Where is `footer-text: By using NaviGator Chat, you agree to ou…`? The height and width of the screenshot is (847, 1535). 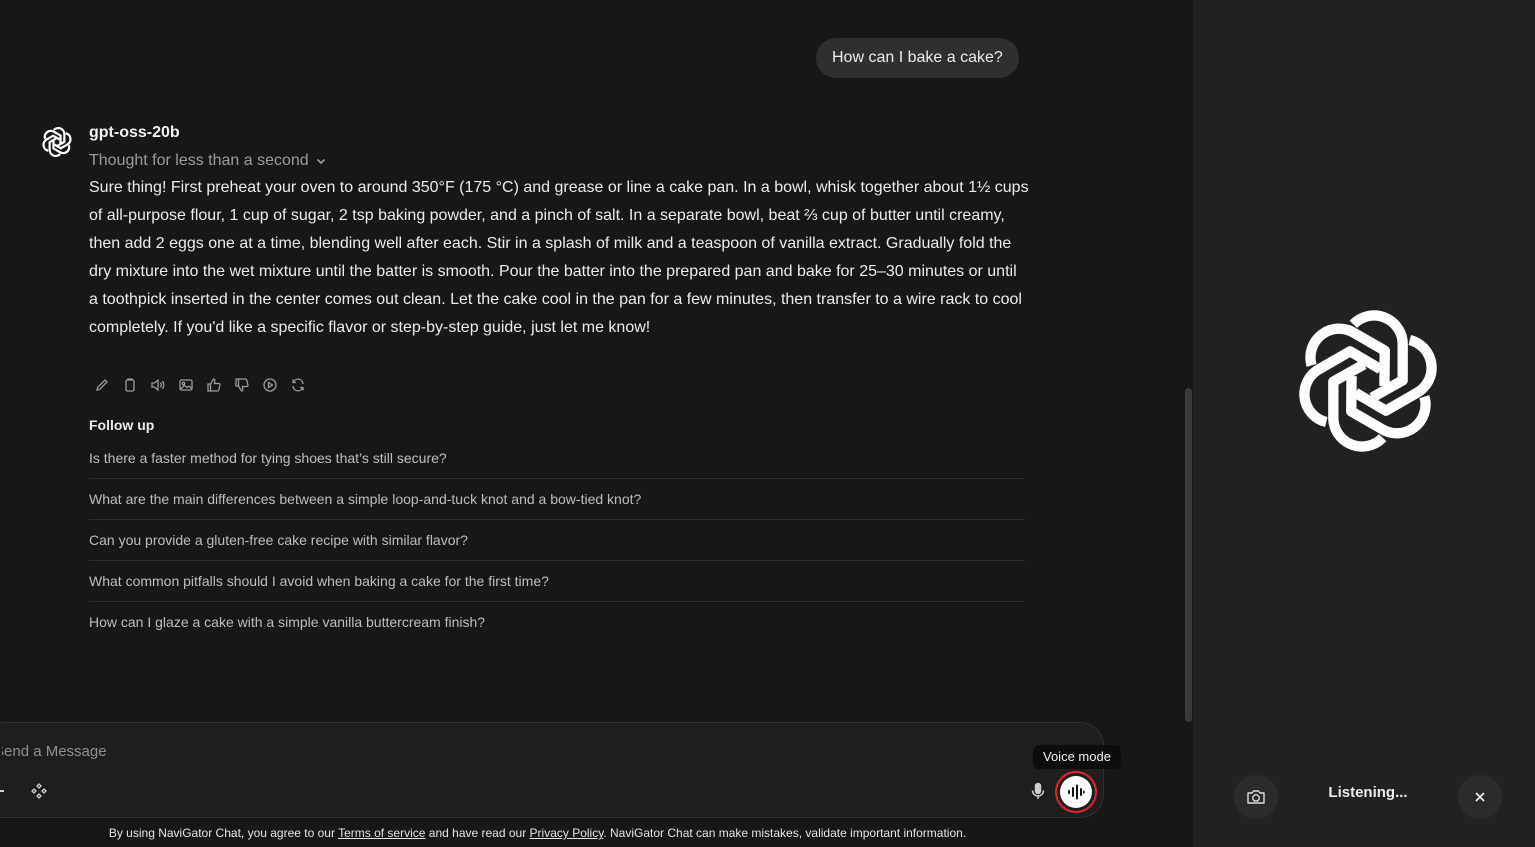 footer-text: By using NaviGator Chat, you agree to ou… is located at coordinates (223, 833).